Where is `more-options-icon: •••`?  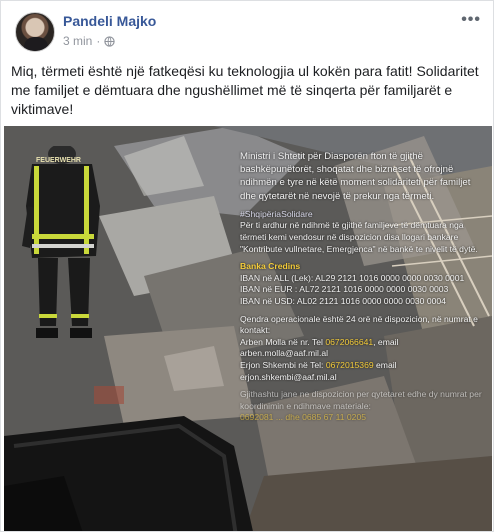
more-options-icon: ••• is located at coordinates (471, 20).